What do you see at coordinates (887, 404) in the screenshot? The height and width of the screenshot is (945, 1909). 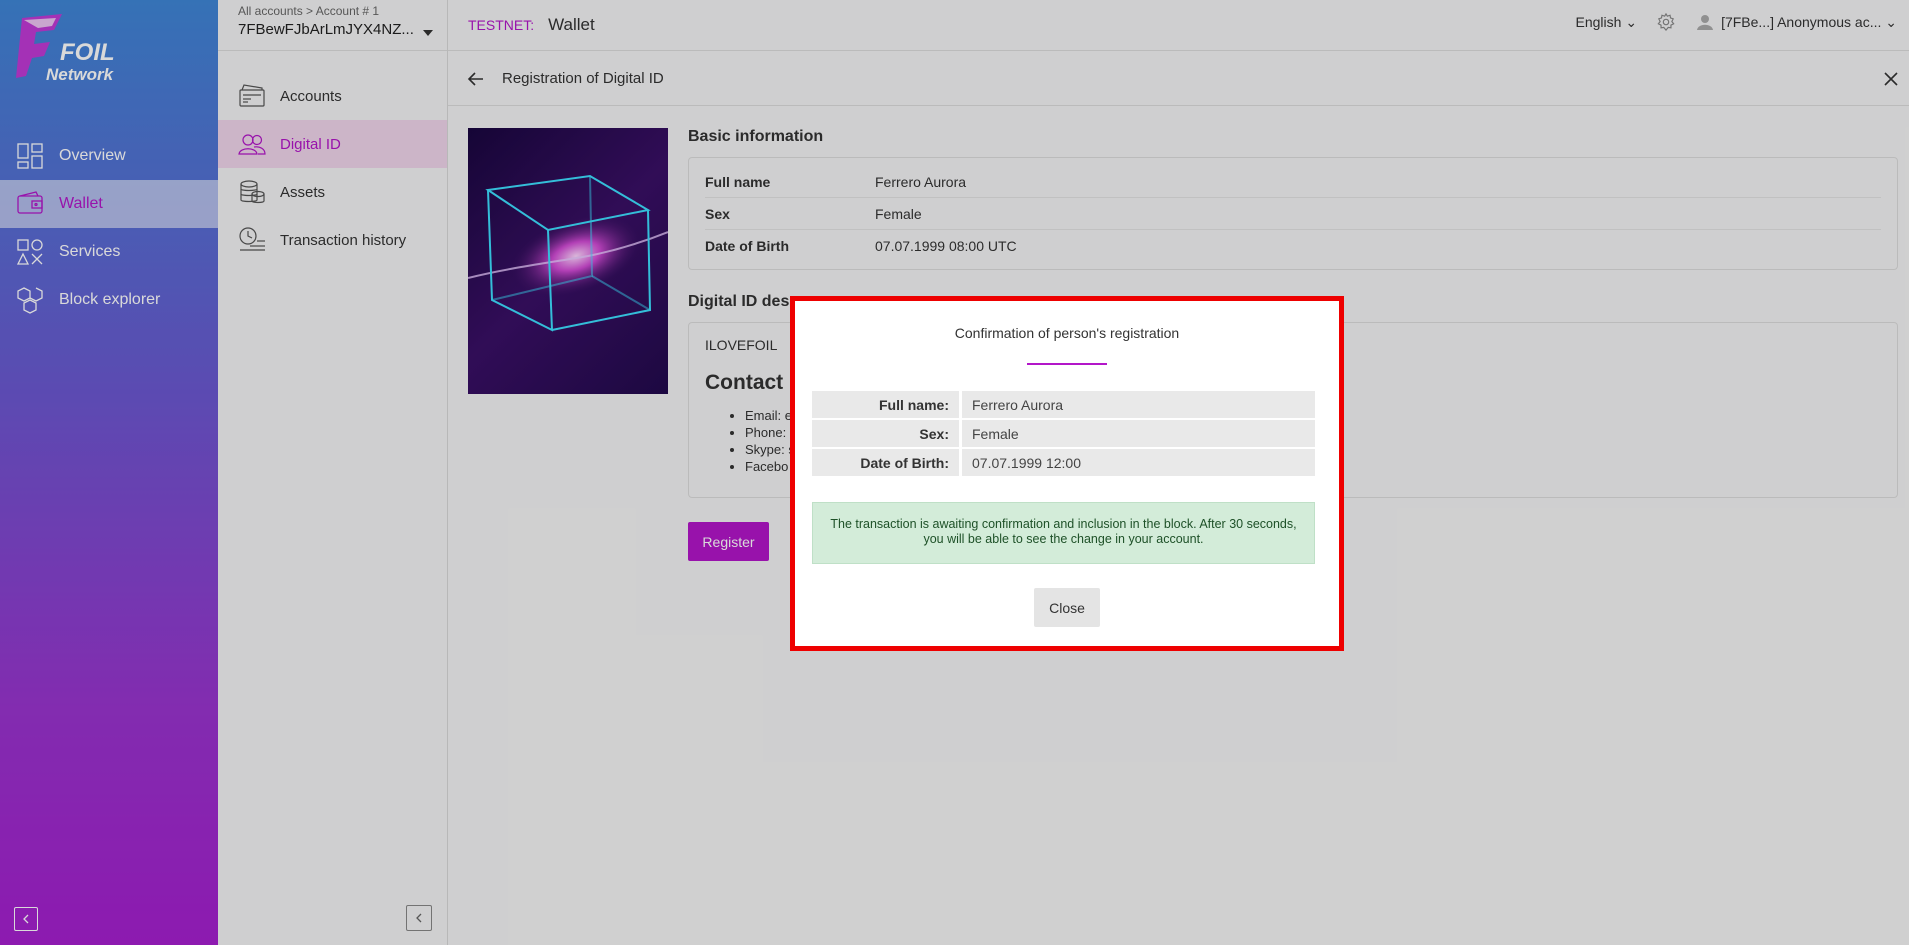 I see `confirmation-key: Full name:` at bounding box center [887, 404].